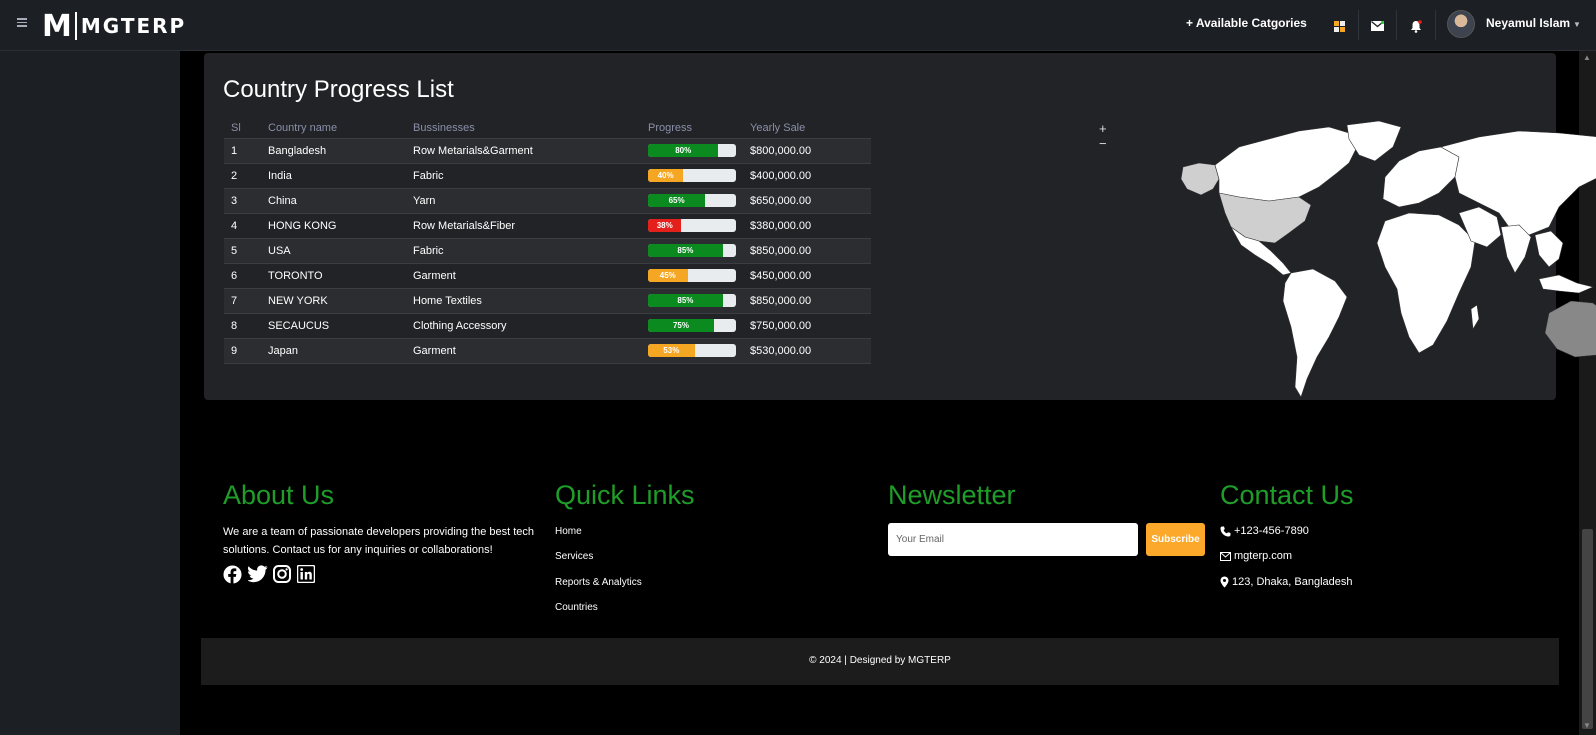 The image size is (1596, 735). What do you see at coordinates (242, 301) in the screenshot?
I see `cell-sl: 7` at bounding box center [242, 301].